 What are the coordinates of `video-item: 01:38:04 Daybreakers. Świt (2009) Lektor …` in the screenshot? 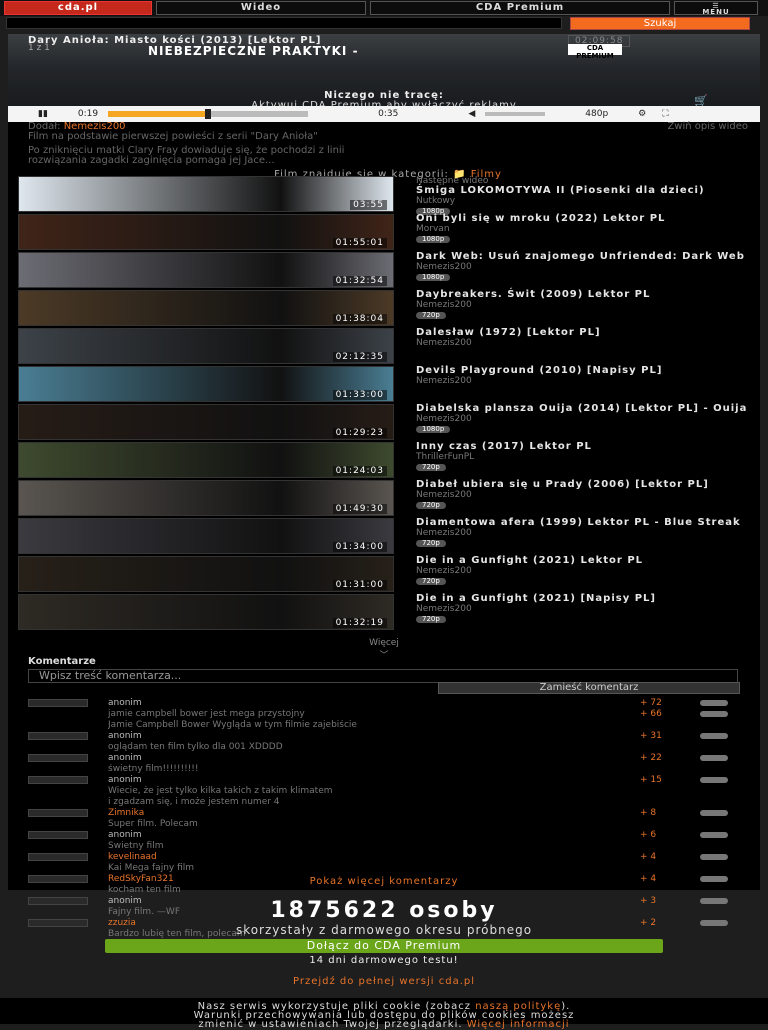 It's located at (386, 309).